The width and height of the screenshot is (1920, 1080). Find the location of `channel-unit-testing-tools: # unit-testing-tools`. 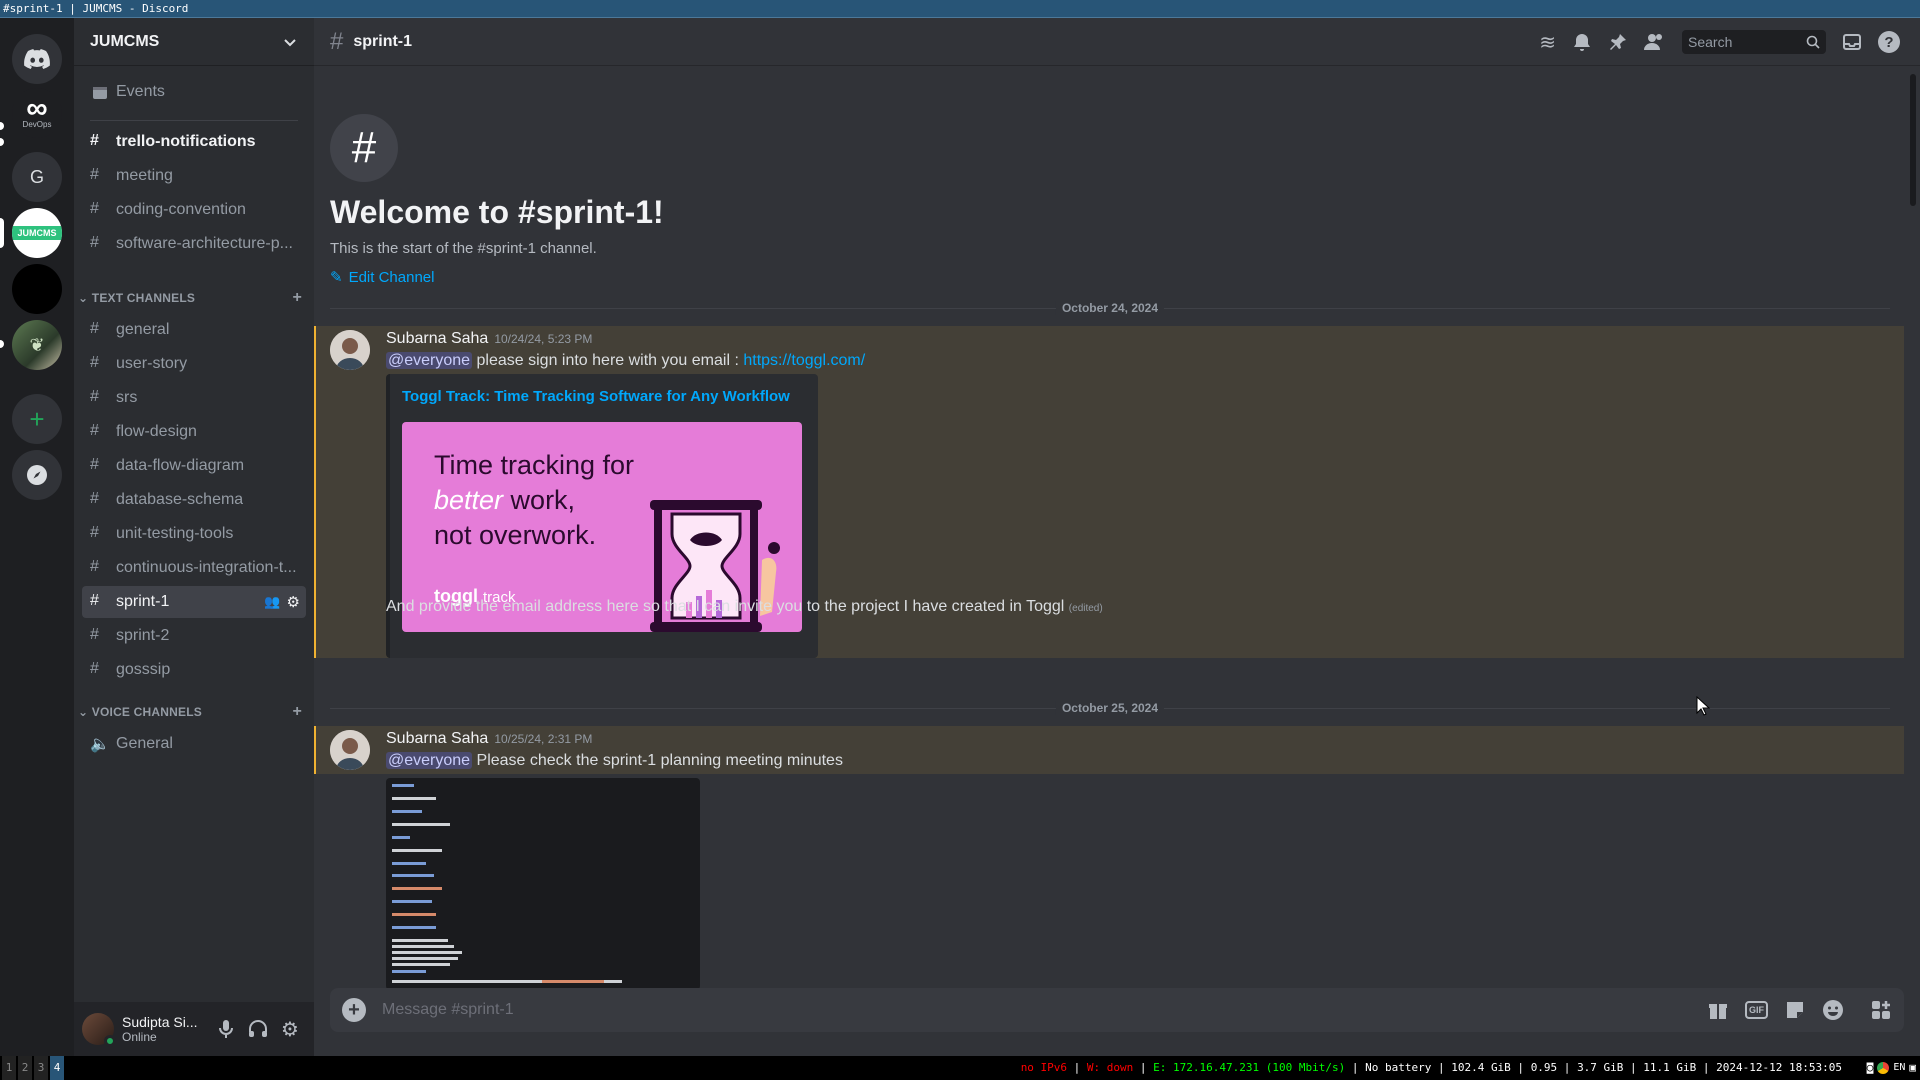

channel-unit-testing-tools: # unit-testing-tools is located at coordinates (194, 534).